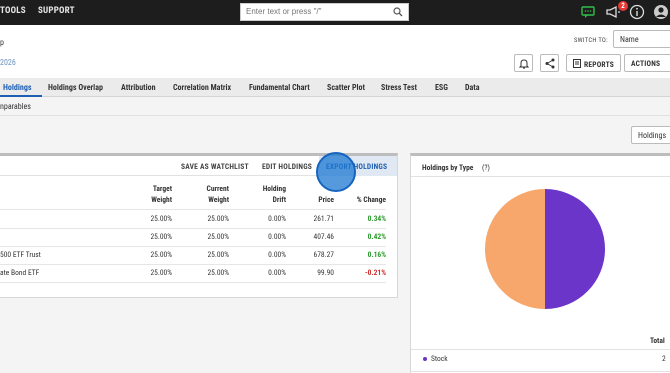 This screenshot has height=373, width=670. Describe the element at coordinates (577, 63) in the screenshot. I see `document-icon` at that location.